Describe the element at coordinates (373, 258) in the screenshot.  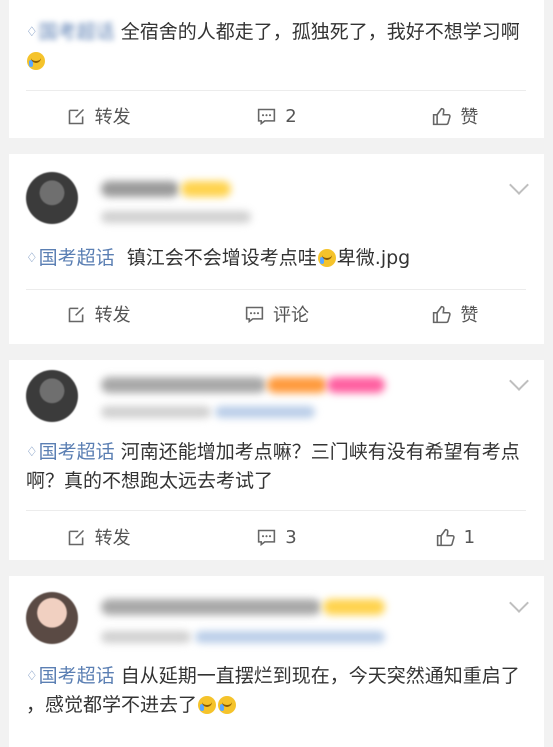
I see `post-body-tail: 卑微.jpg` at that location.